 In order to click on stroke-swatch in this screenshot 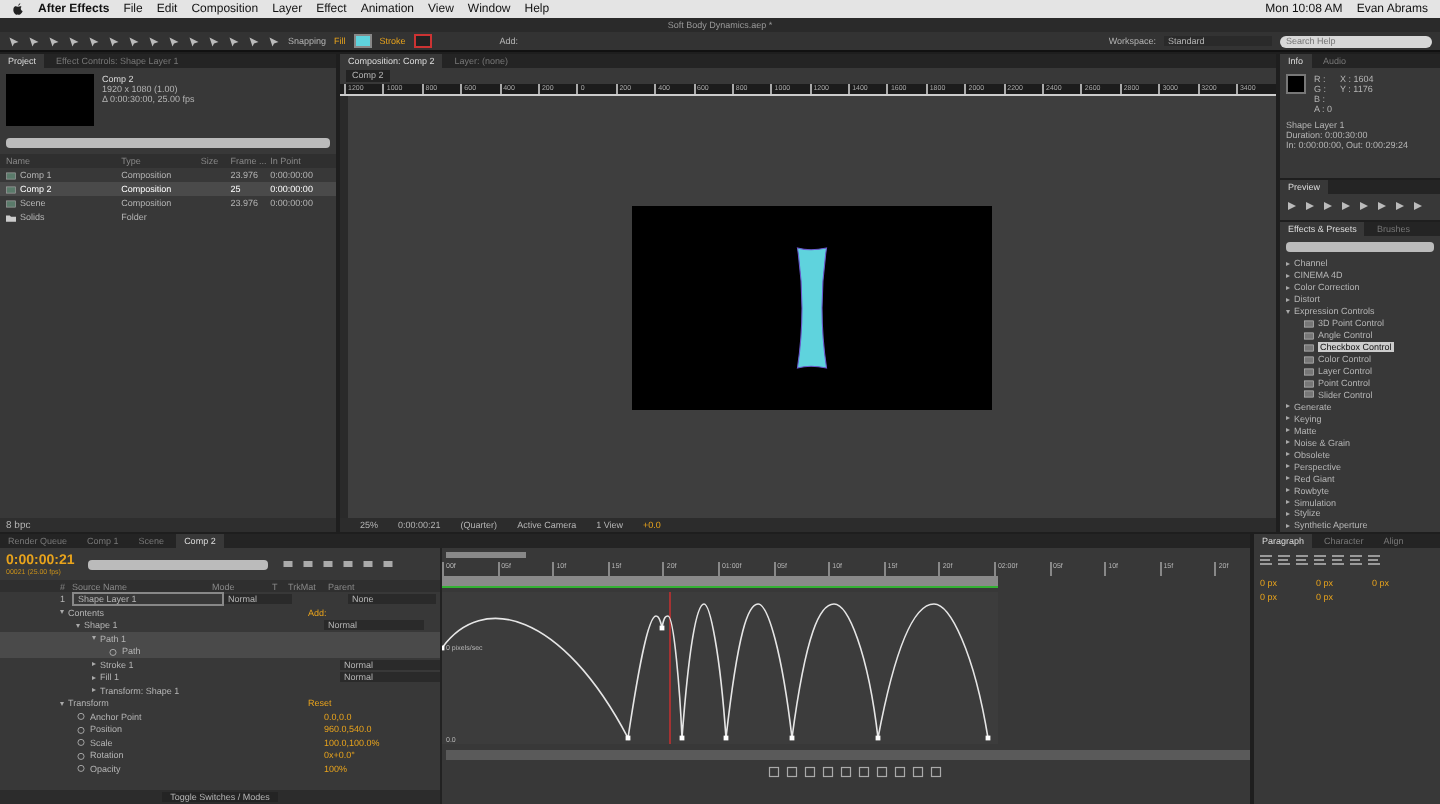, I will do `click(422, 41)`.